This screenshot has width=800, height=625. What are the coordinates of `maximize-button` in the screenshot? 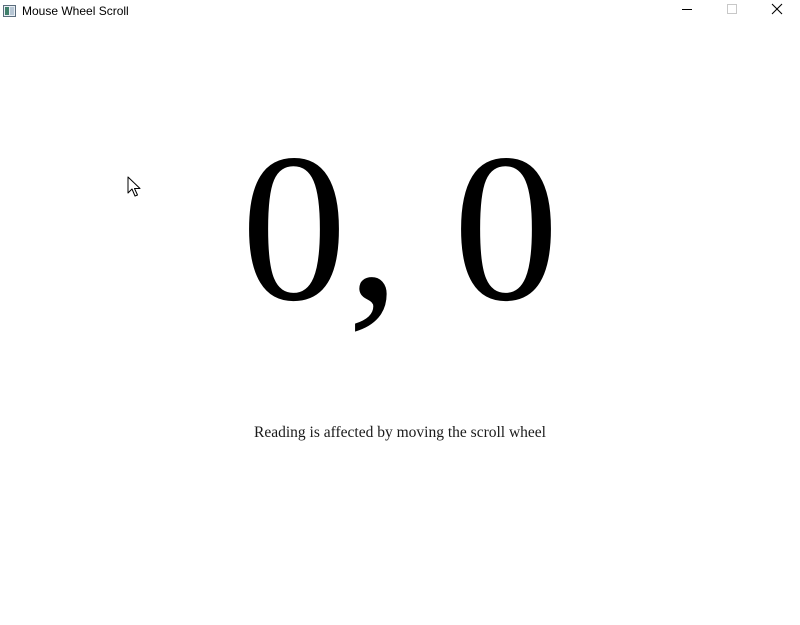 It's located at (732, 11).